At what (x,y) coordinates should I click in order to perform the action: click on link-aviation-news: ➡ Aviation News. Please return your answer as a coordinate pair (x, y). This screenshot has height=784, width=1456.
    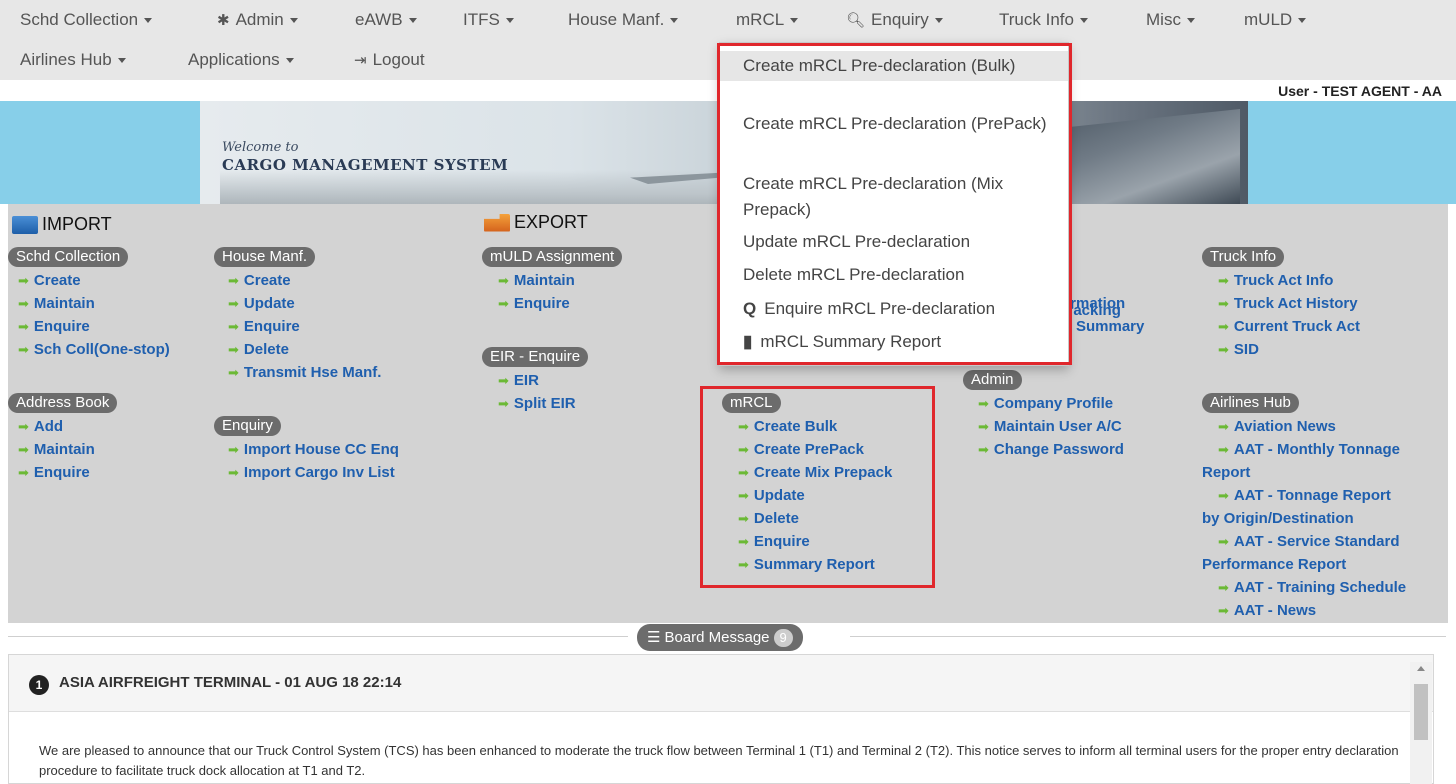
    Looking at the image, I should click on (1277, 427).